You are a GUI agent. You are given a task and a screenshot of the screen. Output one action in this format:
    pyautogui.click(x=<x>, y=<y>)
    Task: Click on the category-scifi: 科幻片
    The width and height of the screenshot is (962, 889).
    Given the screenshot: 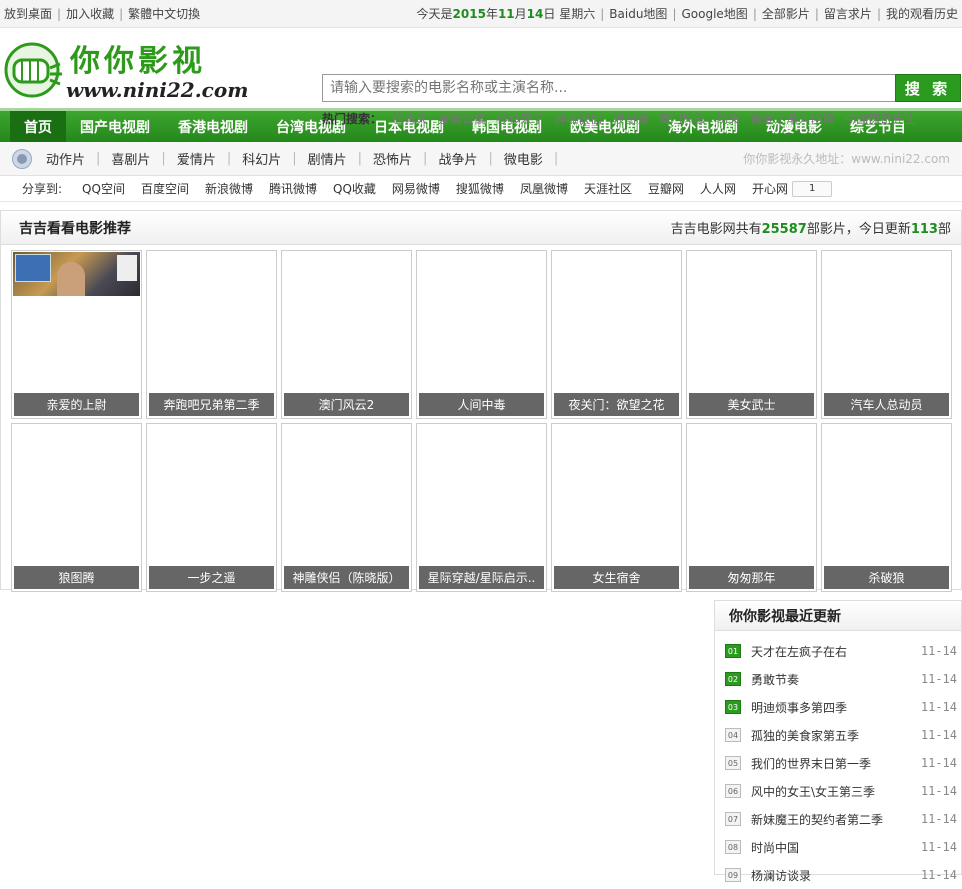 What is the action you would take?
    pyautogui.click(x=261, y=158)
    